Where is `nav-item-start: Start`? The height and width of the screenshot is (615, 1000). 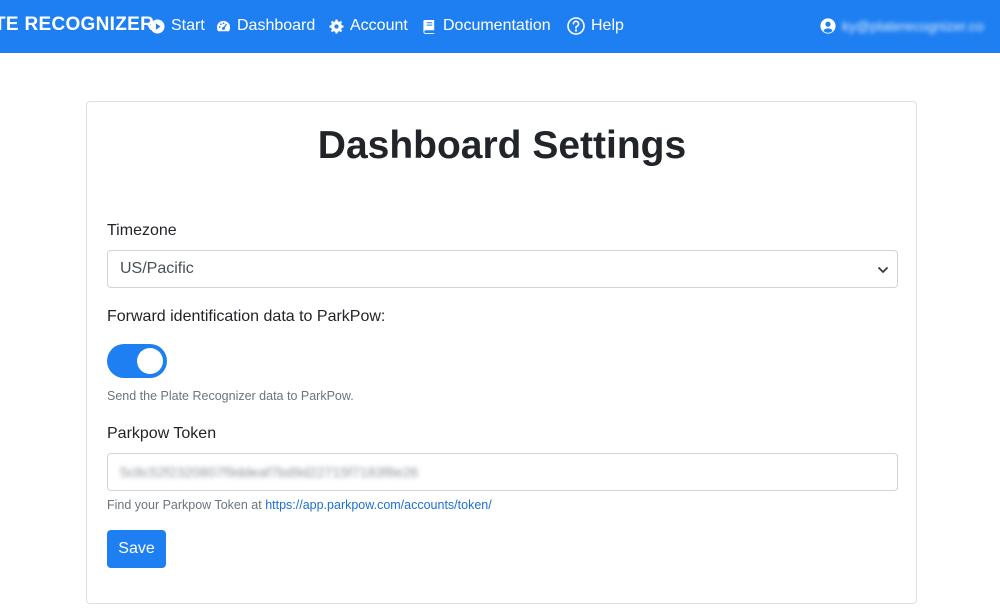 nav-item-start: Start is located at coordinates (177, 26).